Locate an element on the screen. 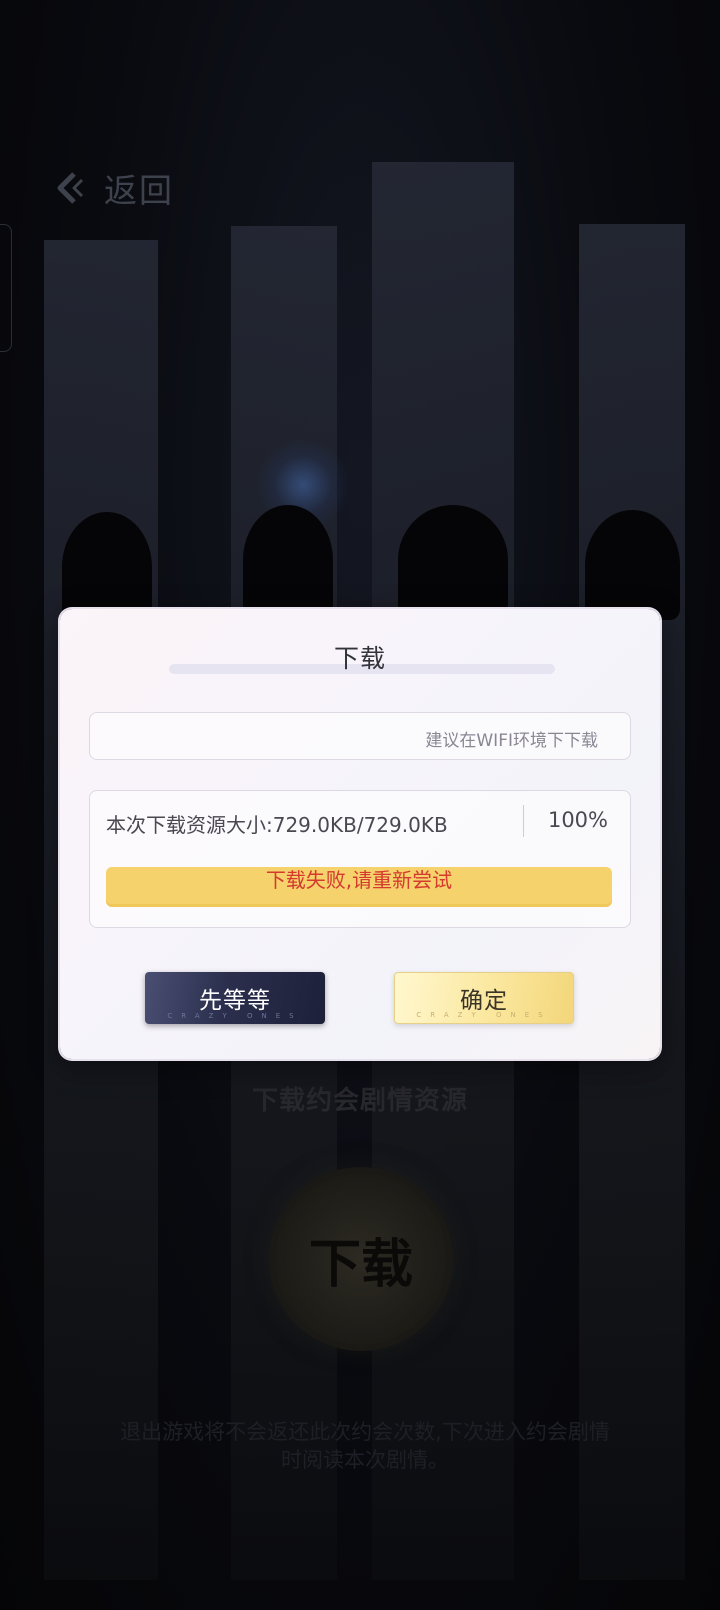 The height and width of the screenshot is (1610, 720). error-banner: 下载失败,请重新尝试 is located at coordinates (359, 887).